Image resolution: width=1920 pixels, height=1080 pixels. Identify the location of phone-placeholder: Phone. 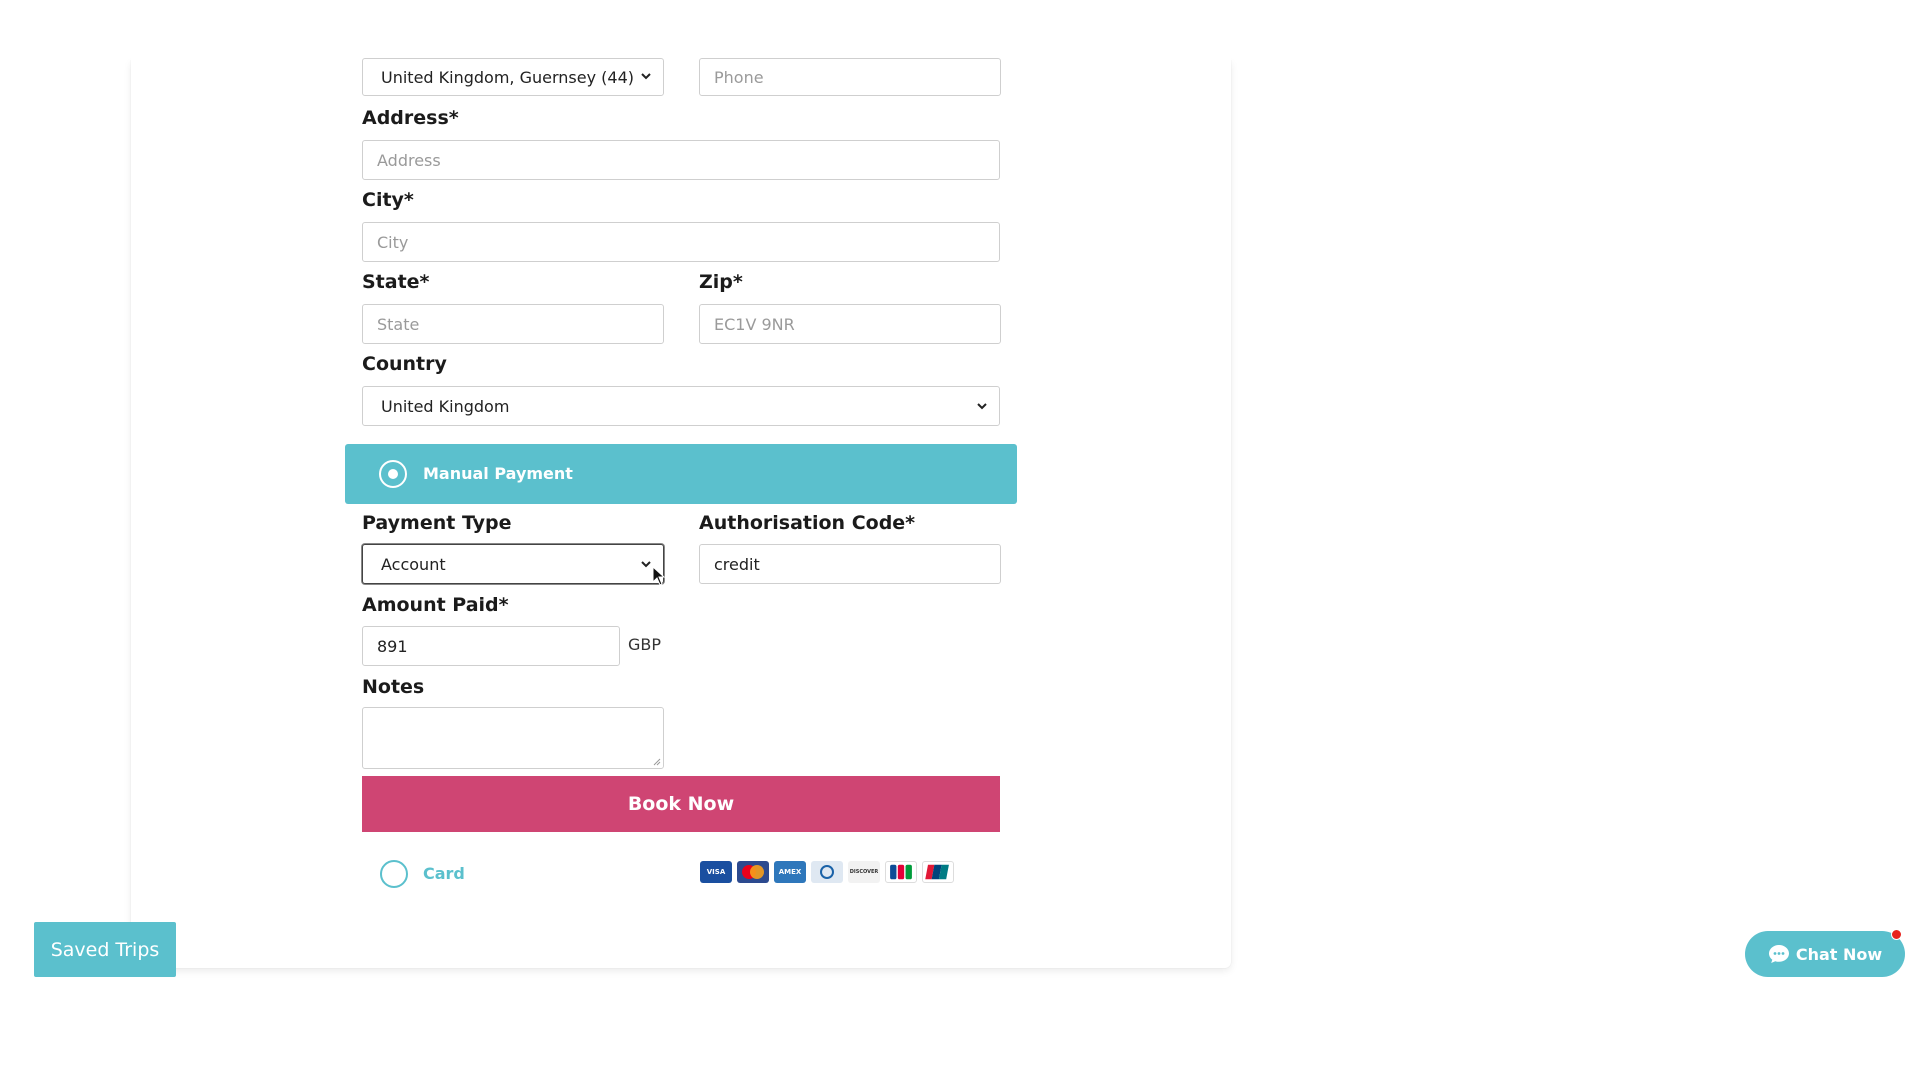
(739, 77).